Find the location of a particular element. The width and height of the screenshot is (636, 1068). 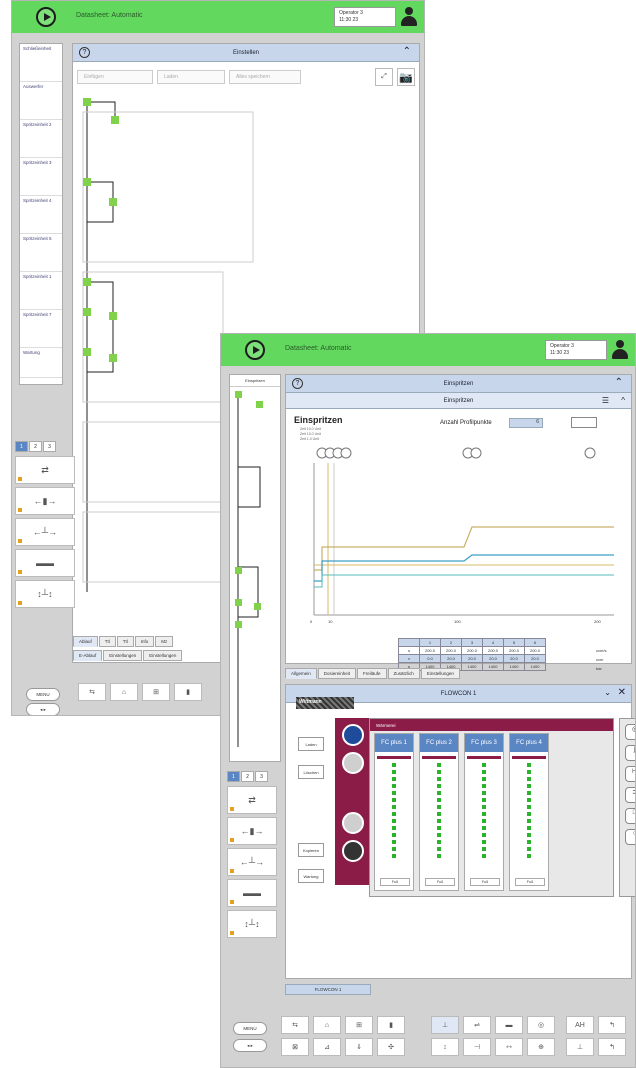

chevron-up-icon: ^ is located at coordinates (623, 401).